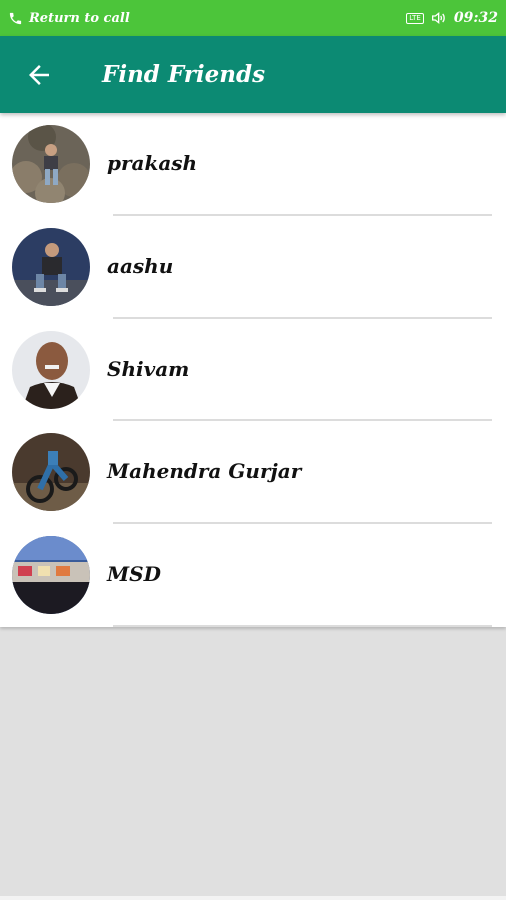 The width and height of the screenshot is (506, 900). I want to click on friend-name: MSD, so click(134, 574).